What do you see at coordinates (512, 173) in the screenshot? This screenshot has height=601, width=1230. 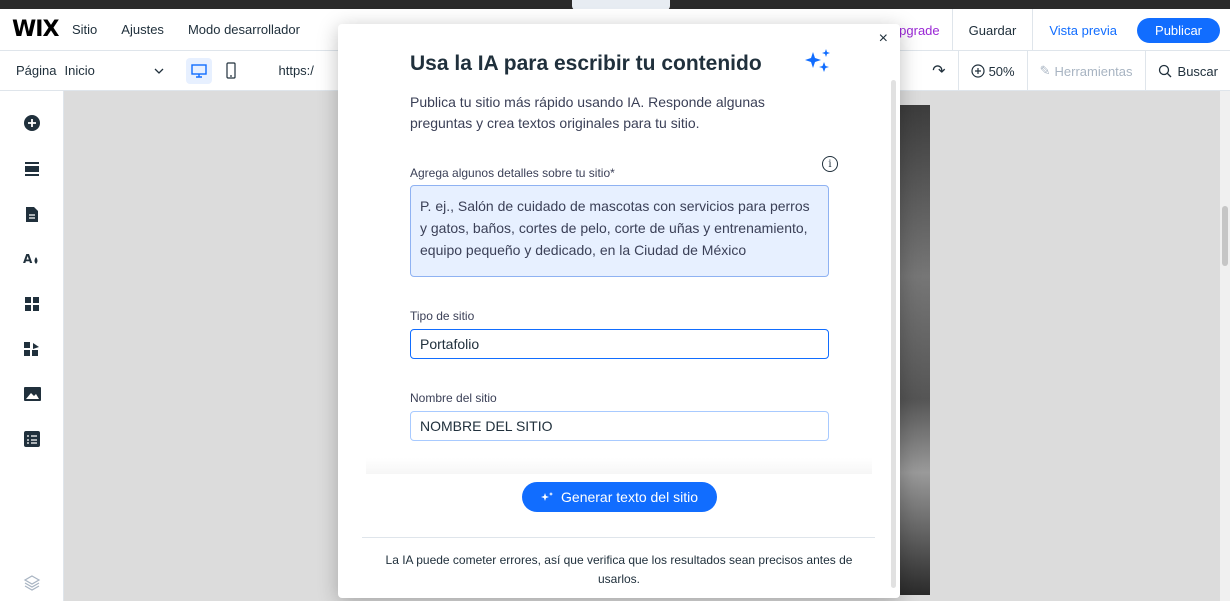 I see `details-label: Agrega algunos detalles sobre tu sitio*` at bounding box center [512, 173].